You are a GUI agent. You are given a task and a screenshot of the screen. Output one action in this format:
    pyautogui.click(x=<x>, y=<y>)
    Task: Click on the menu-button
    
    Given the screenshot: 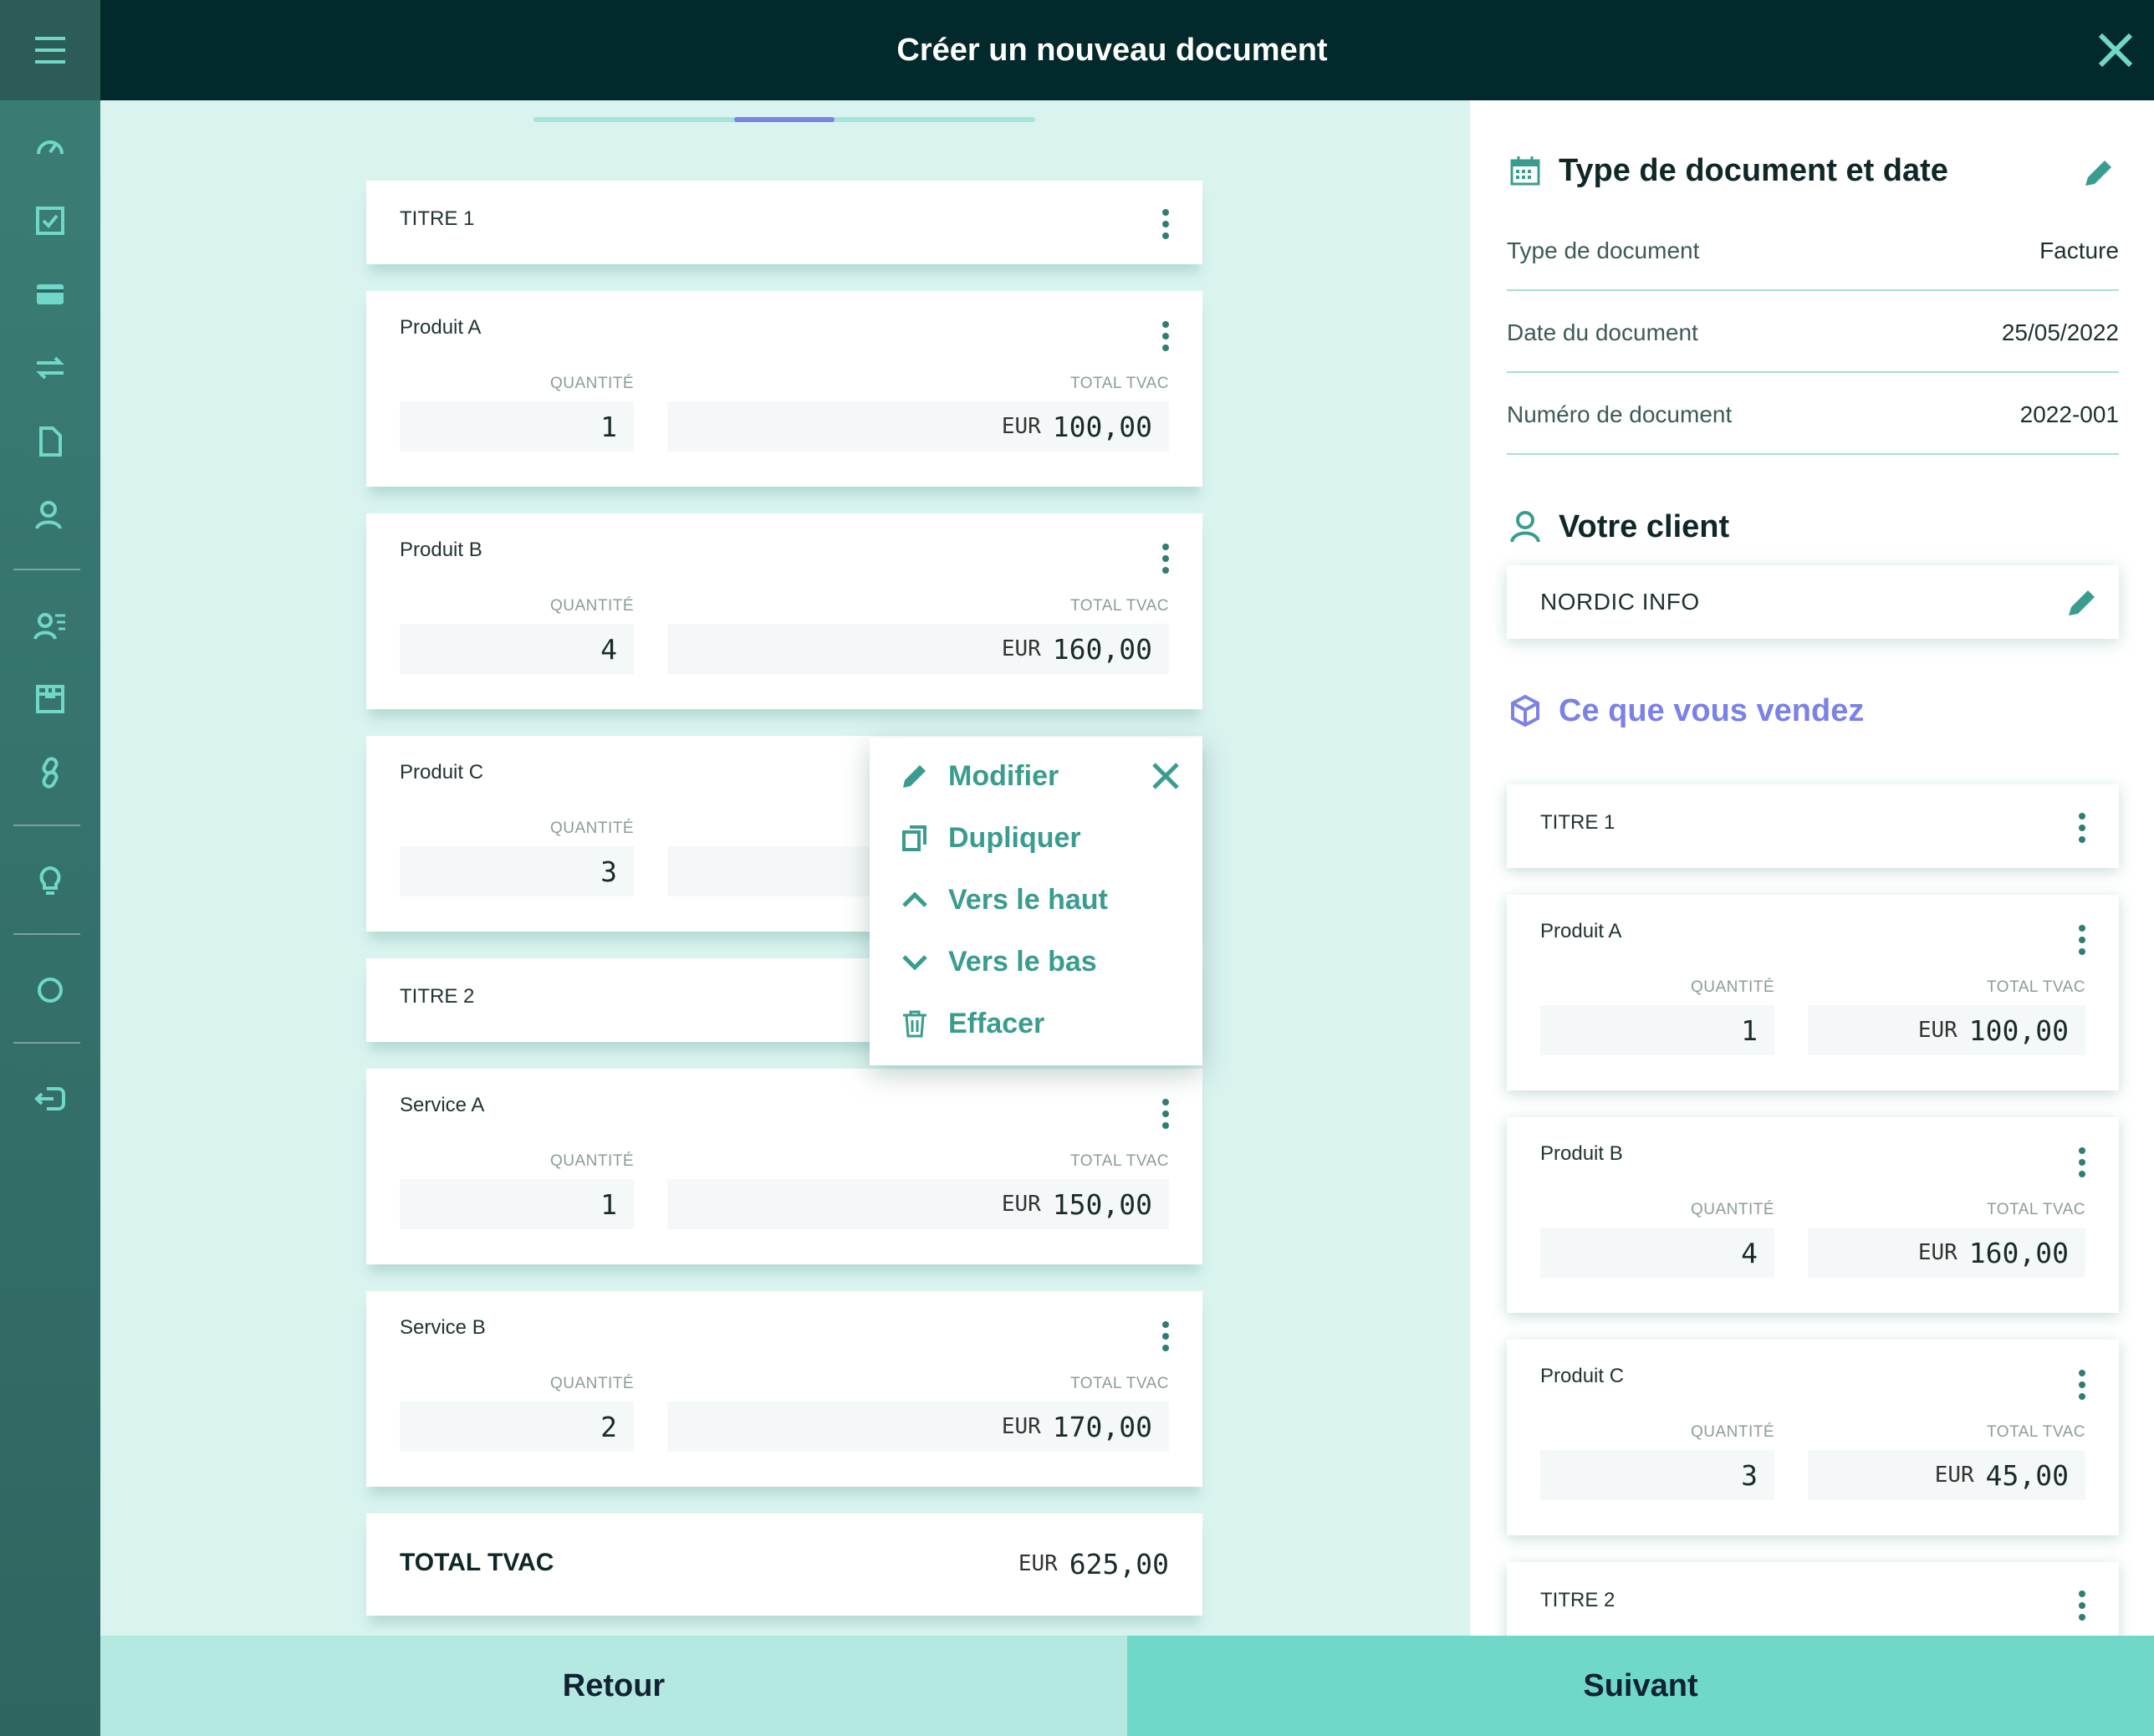 What is the action you would take?
    pyautogui.click(x=50, y=50)
    